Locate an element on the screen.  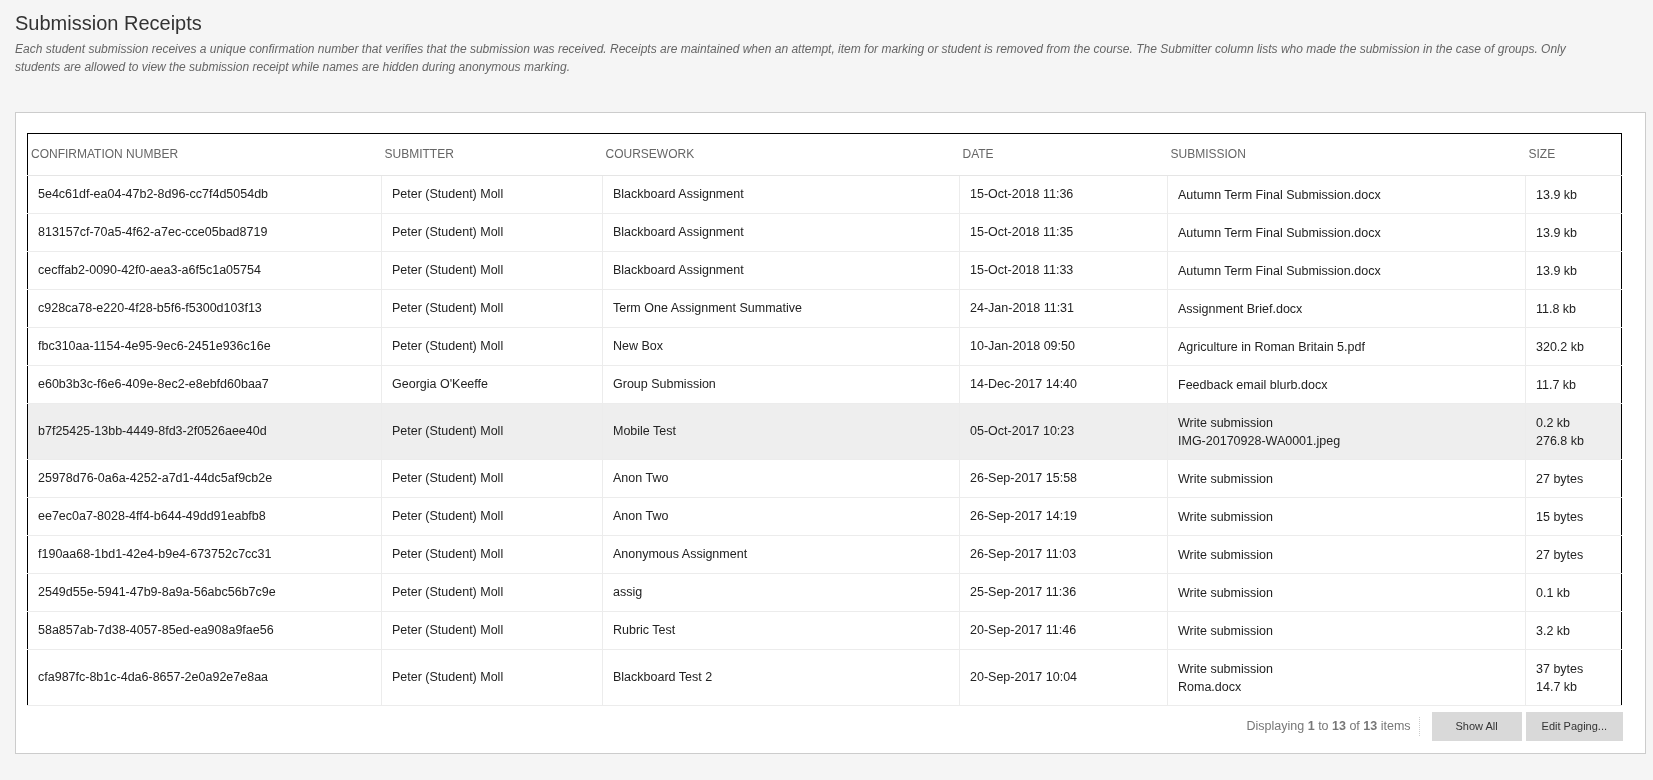
table-cell-text: Feedback email blurb.docx is located at coordinates (1253, 385).